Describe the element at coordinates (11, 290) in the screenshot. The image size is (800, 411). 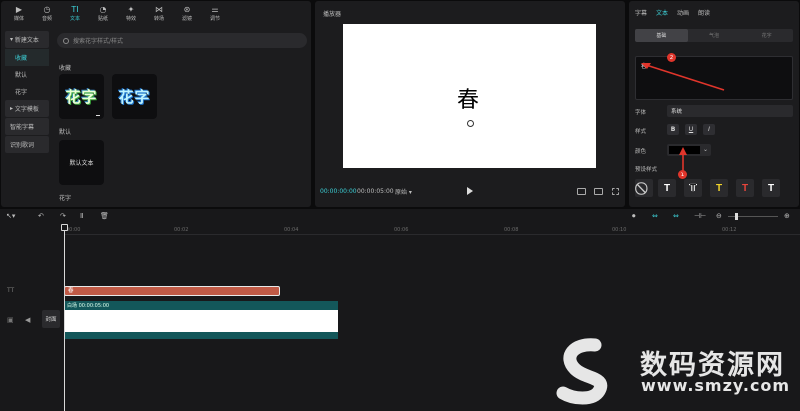
I see `text-track-icon: TT` at that location.